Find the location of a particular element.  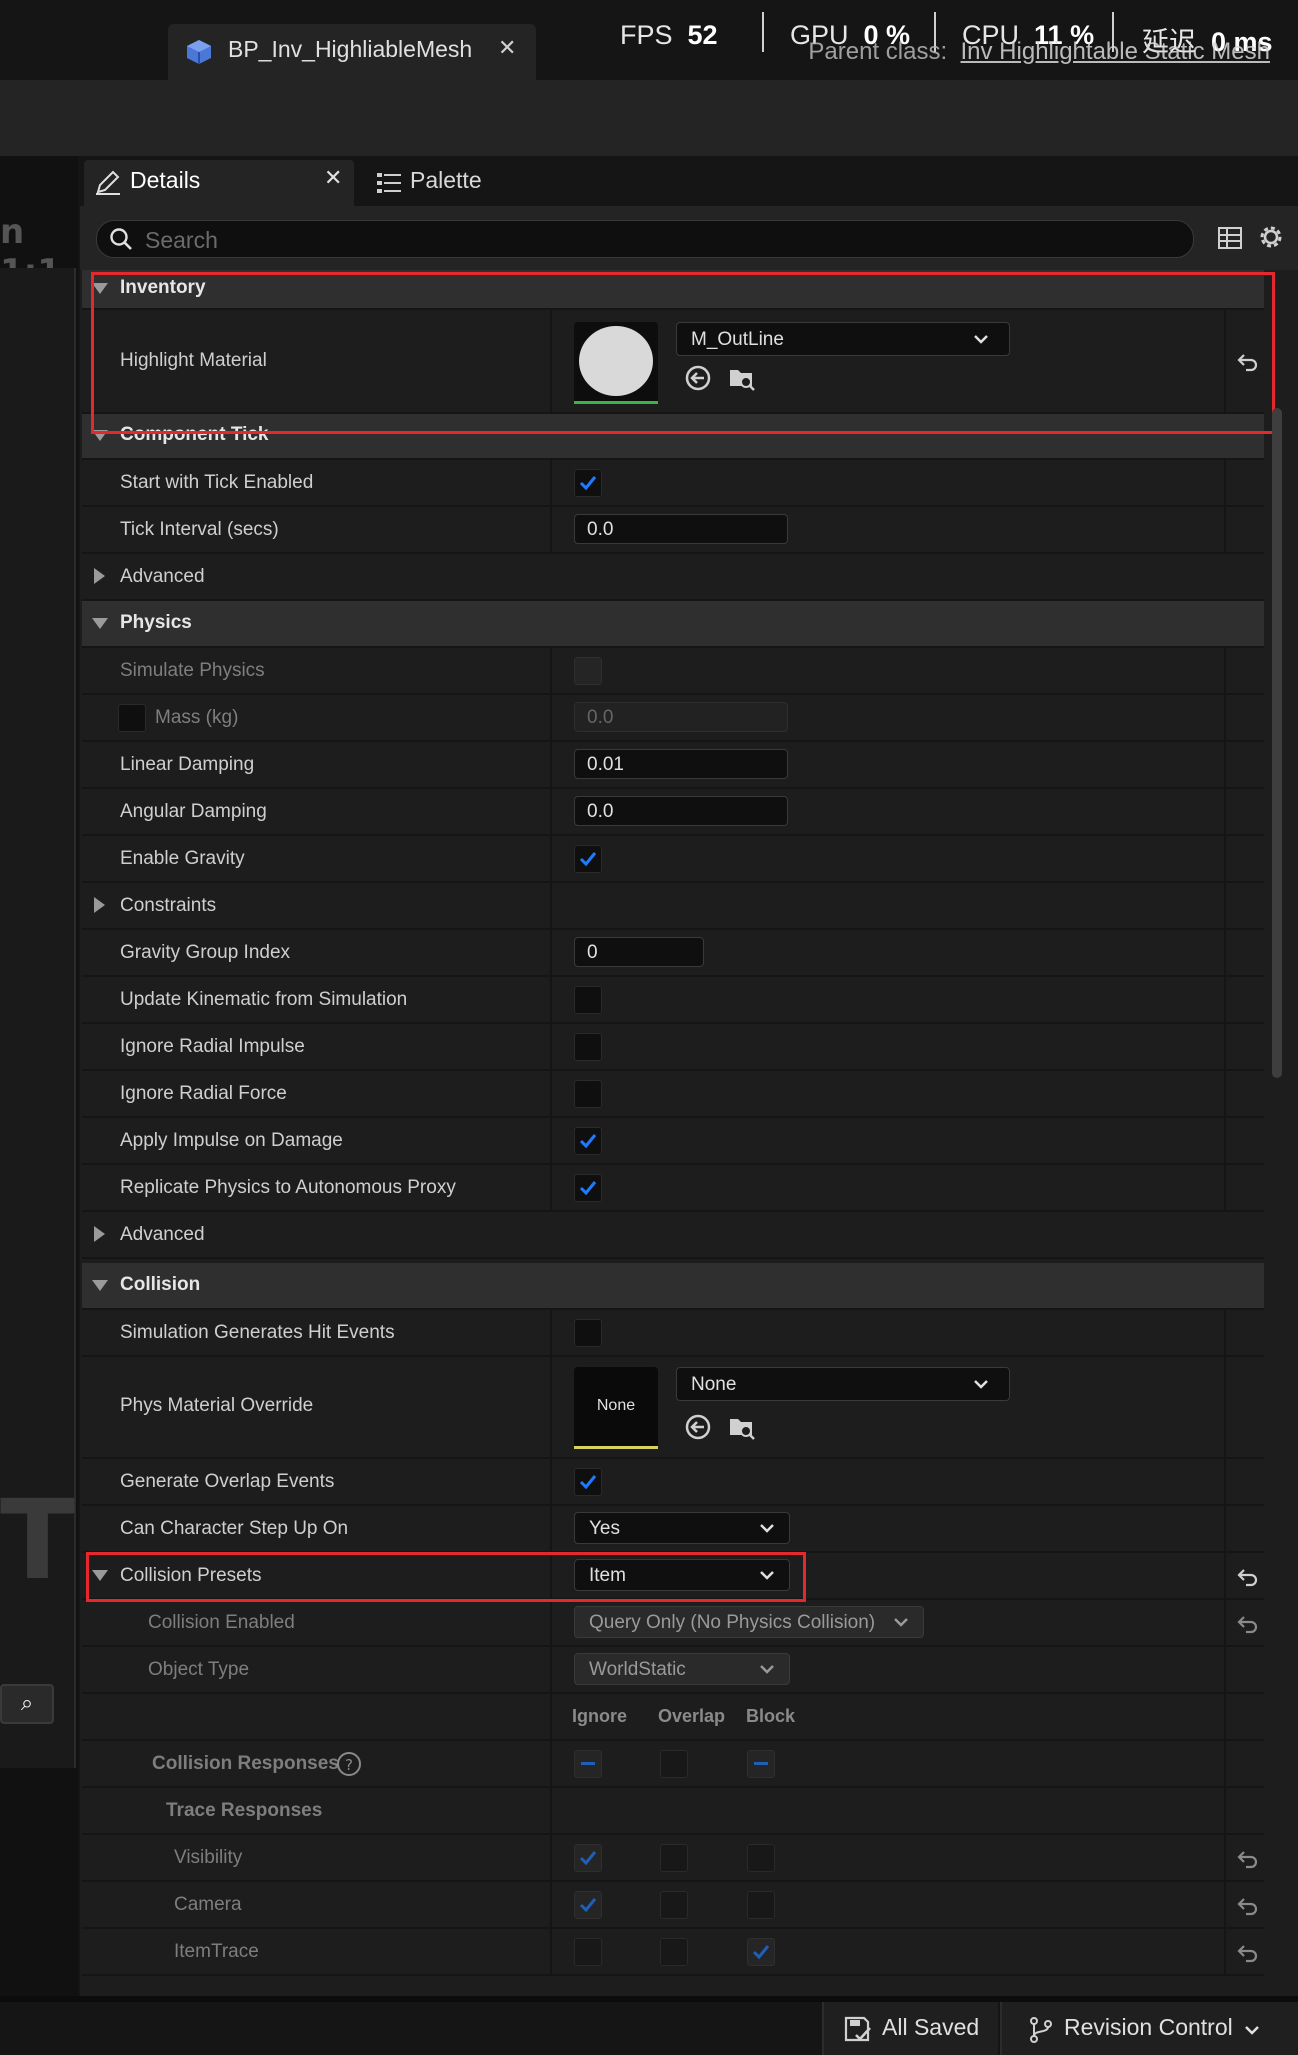

asset-tab: BP_Inv_HighliableMesh ✕ is located at coordinates (352, 52).